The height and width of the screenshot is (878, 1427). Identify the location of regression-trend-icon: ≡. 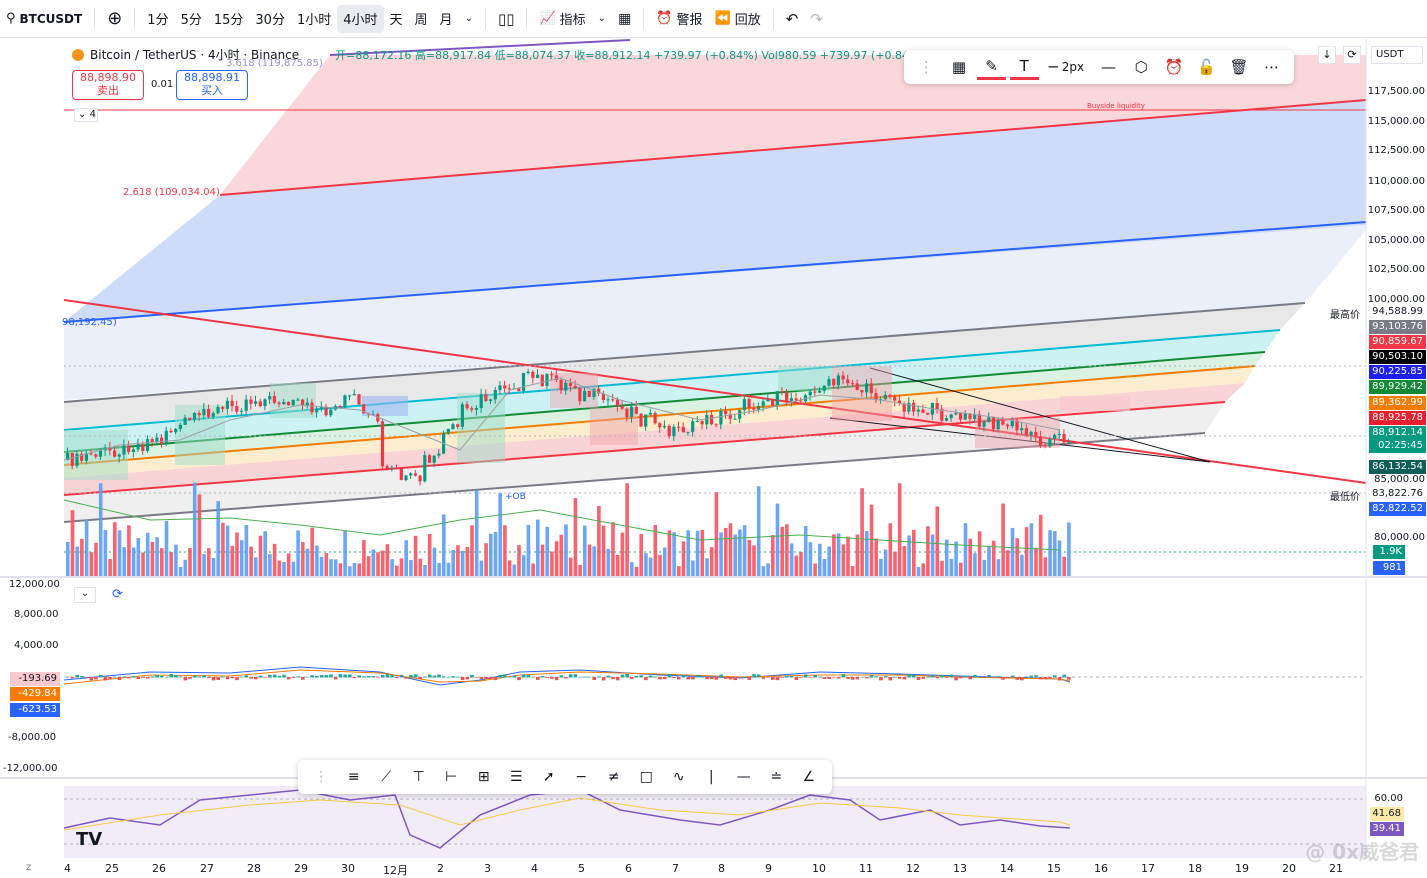
(354, 777).